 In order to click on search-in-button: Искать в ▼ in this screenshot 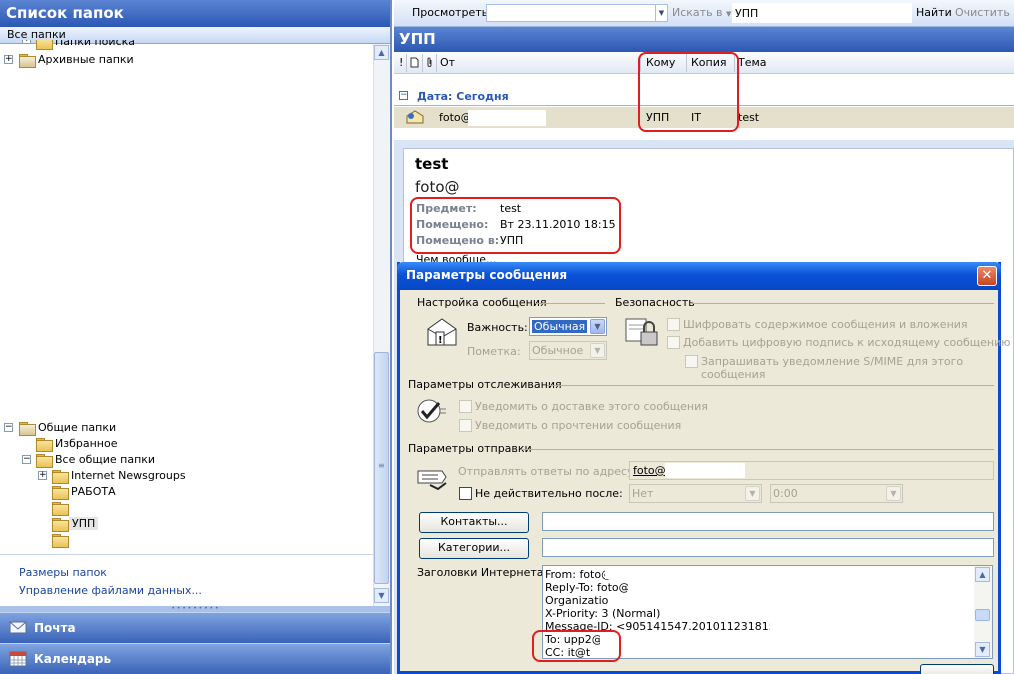, I will do `click(701, 12)`.